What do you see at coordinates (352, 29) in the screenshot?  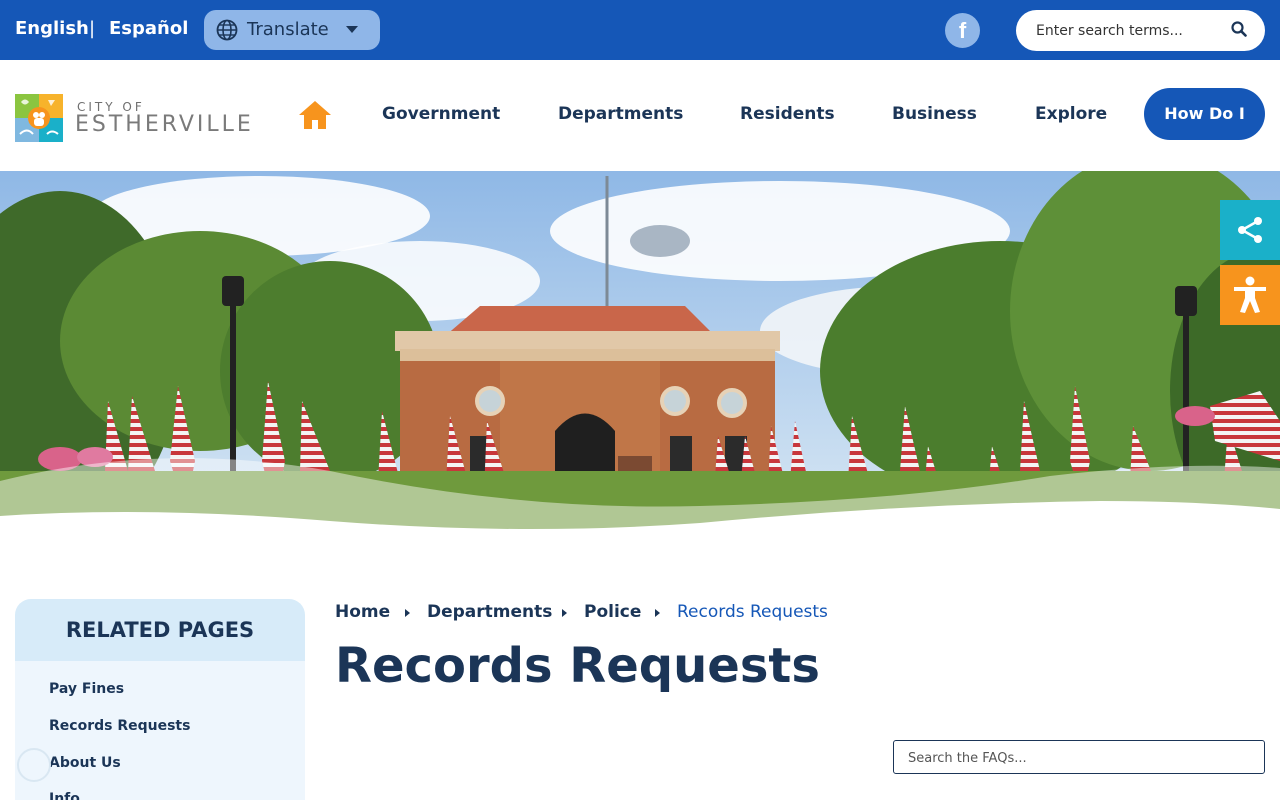 I see `chevron-down-icon` at bounding box center [352, 29].